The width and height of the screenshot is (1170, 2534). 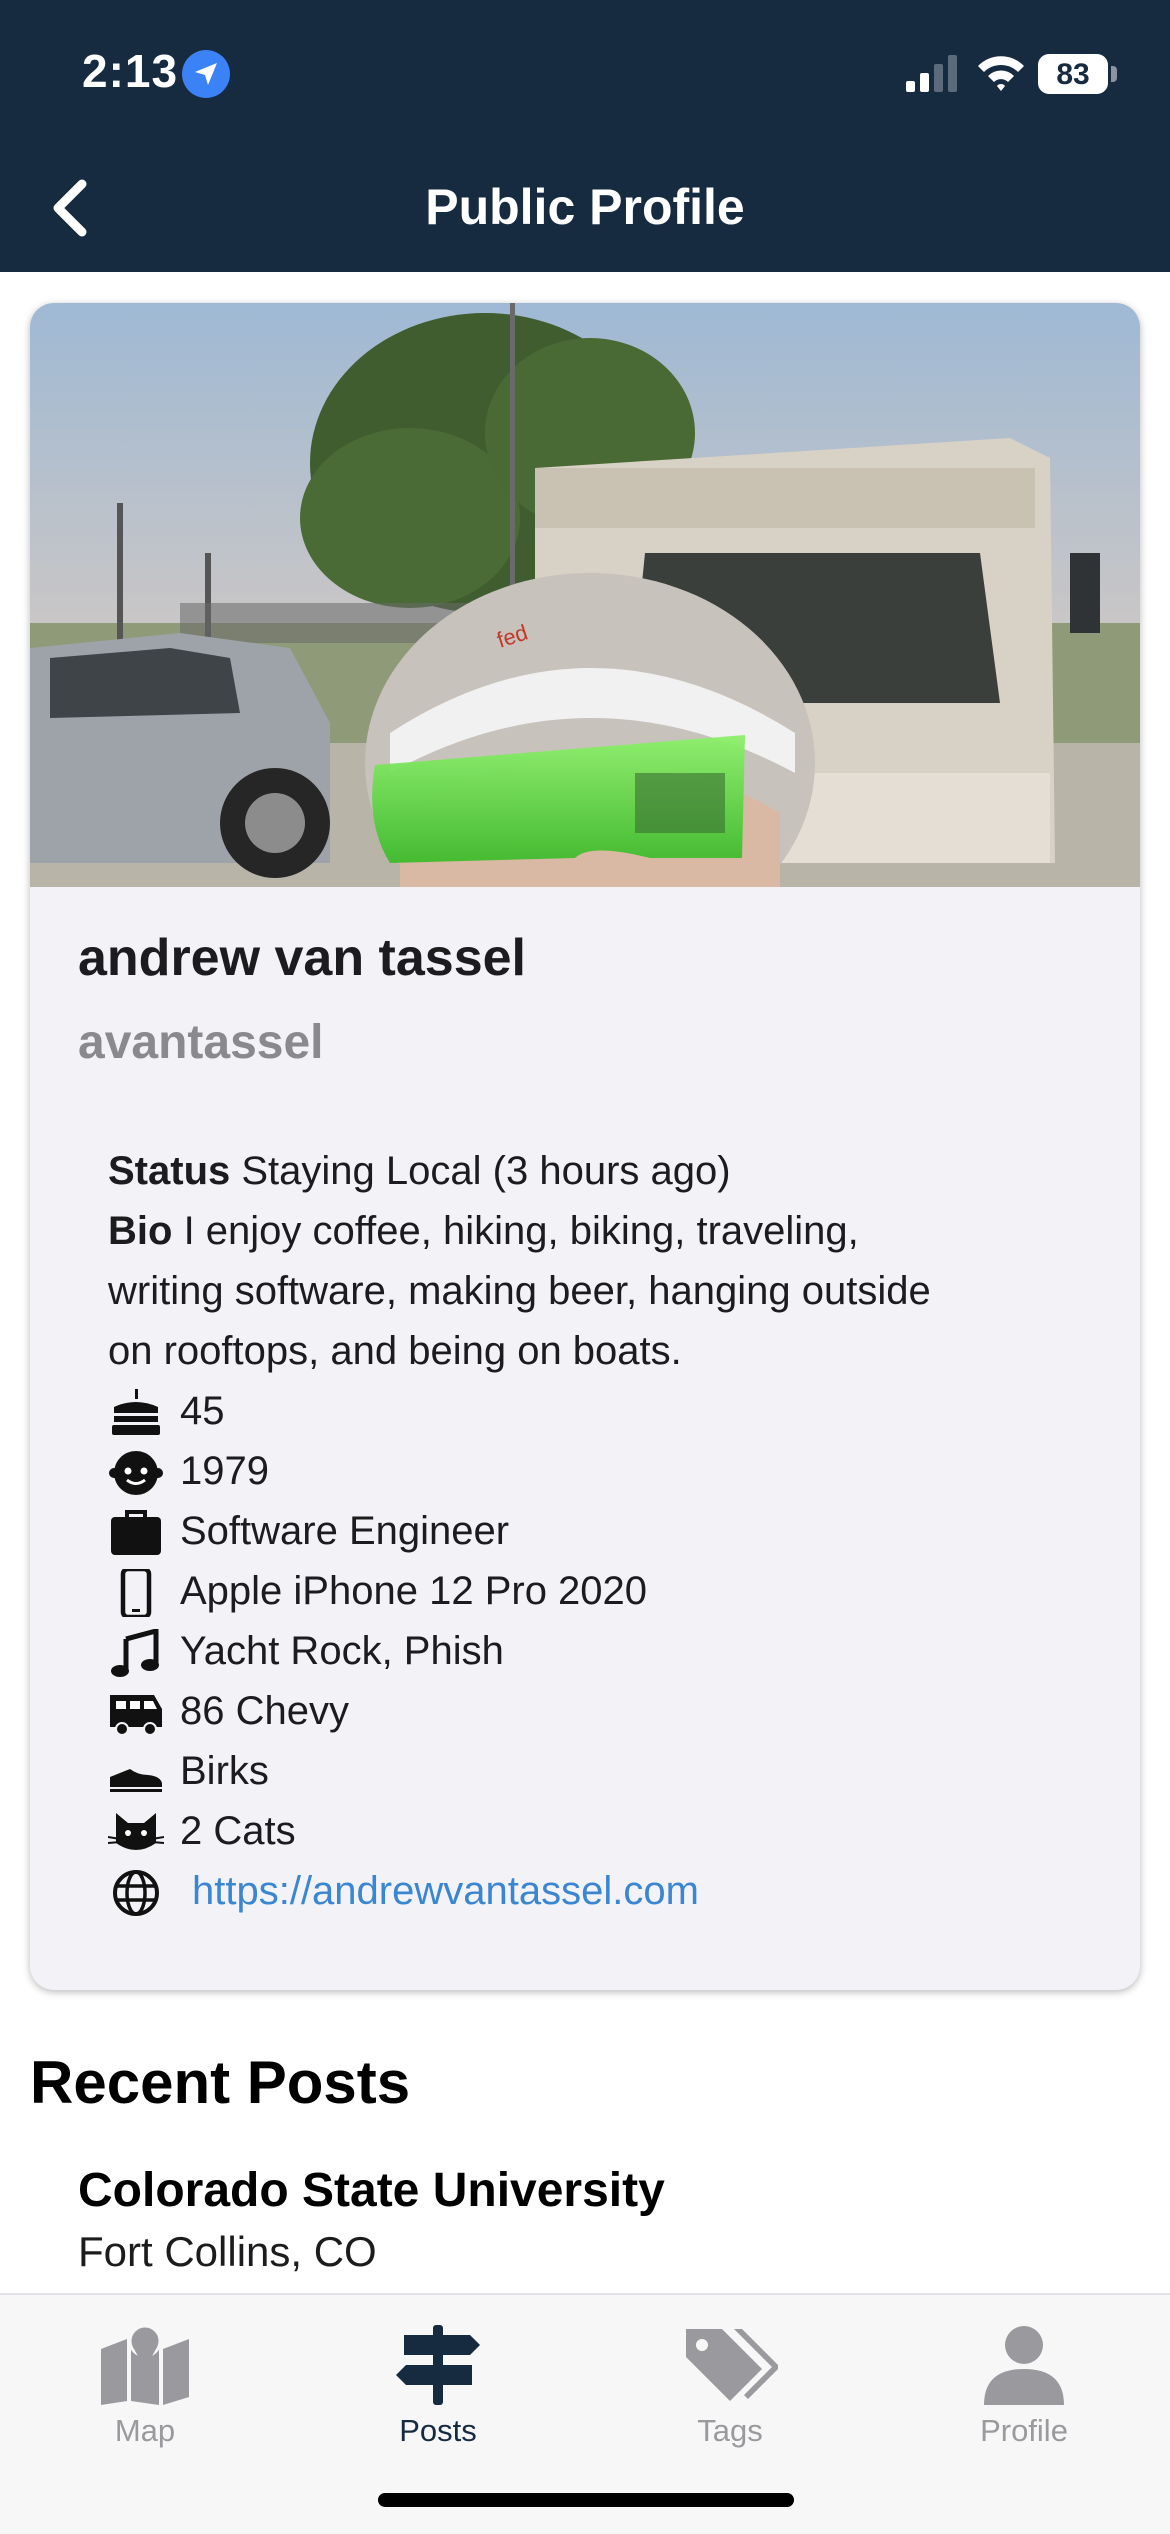 I want to click on post-title: Colorado State University, so click(x=371, y=2190).